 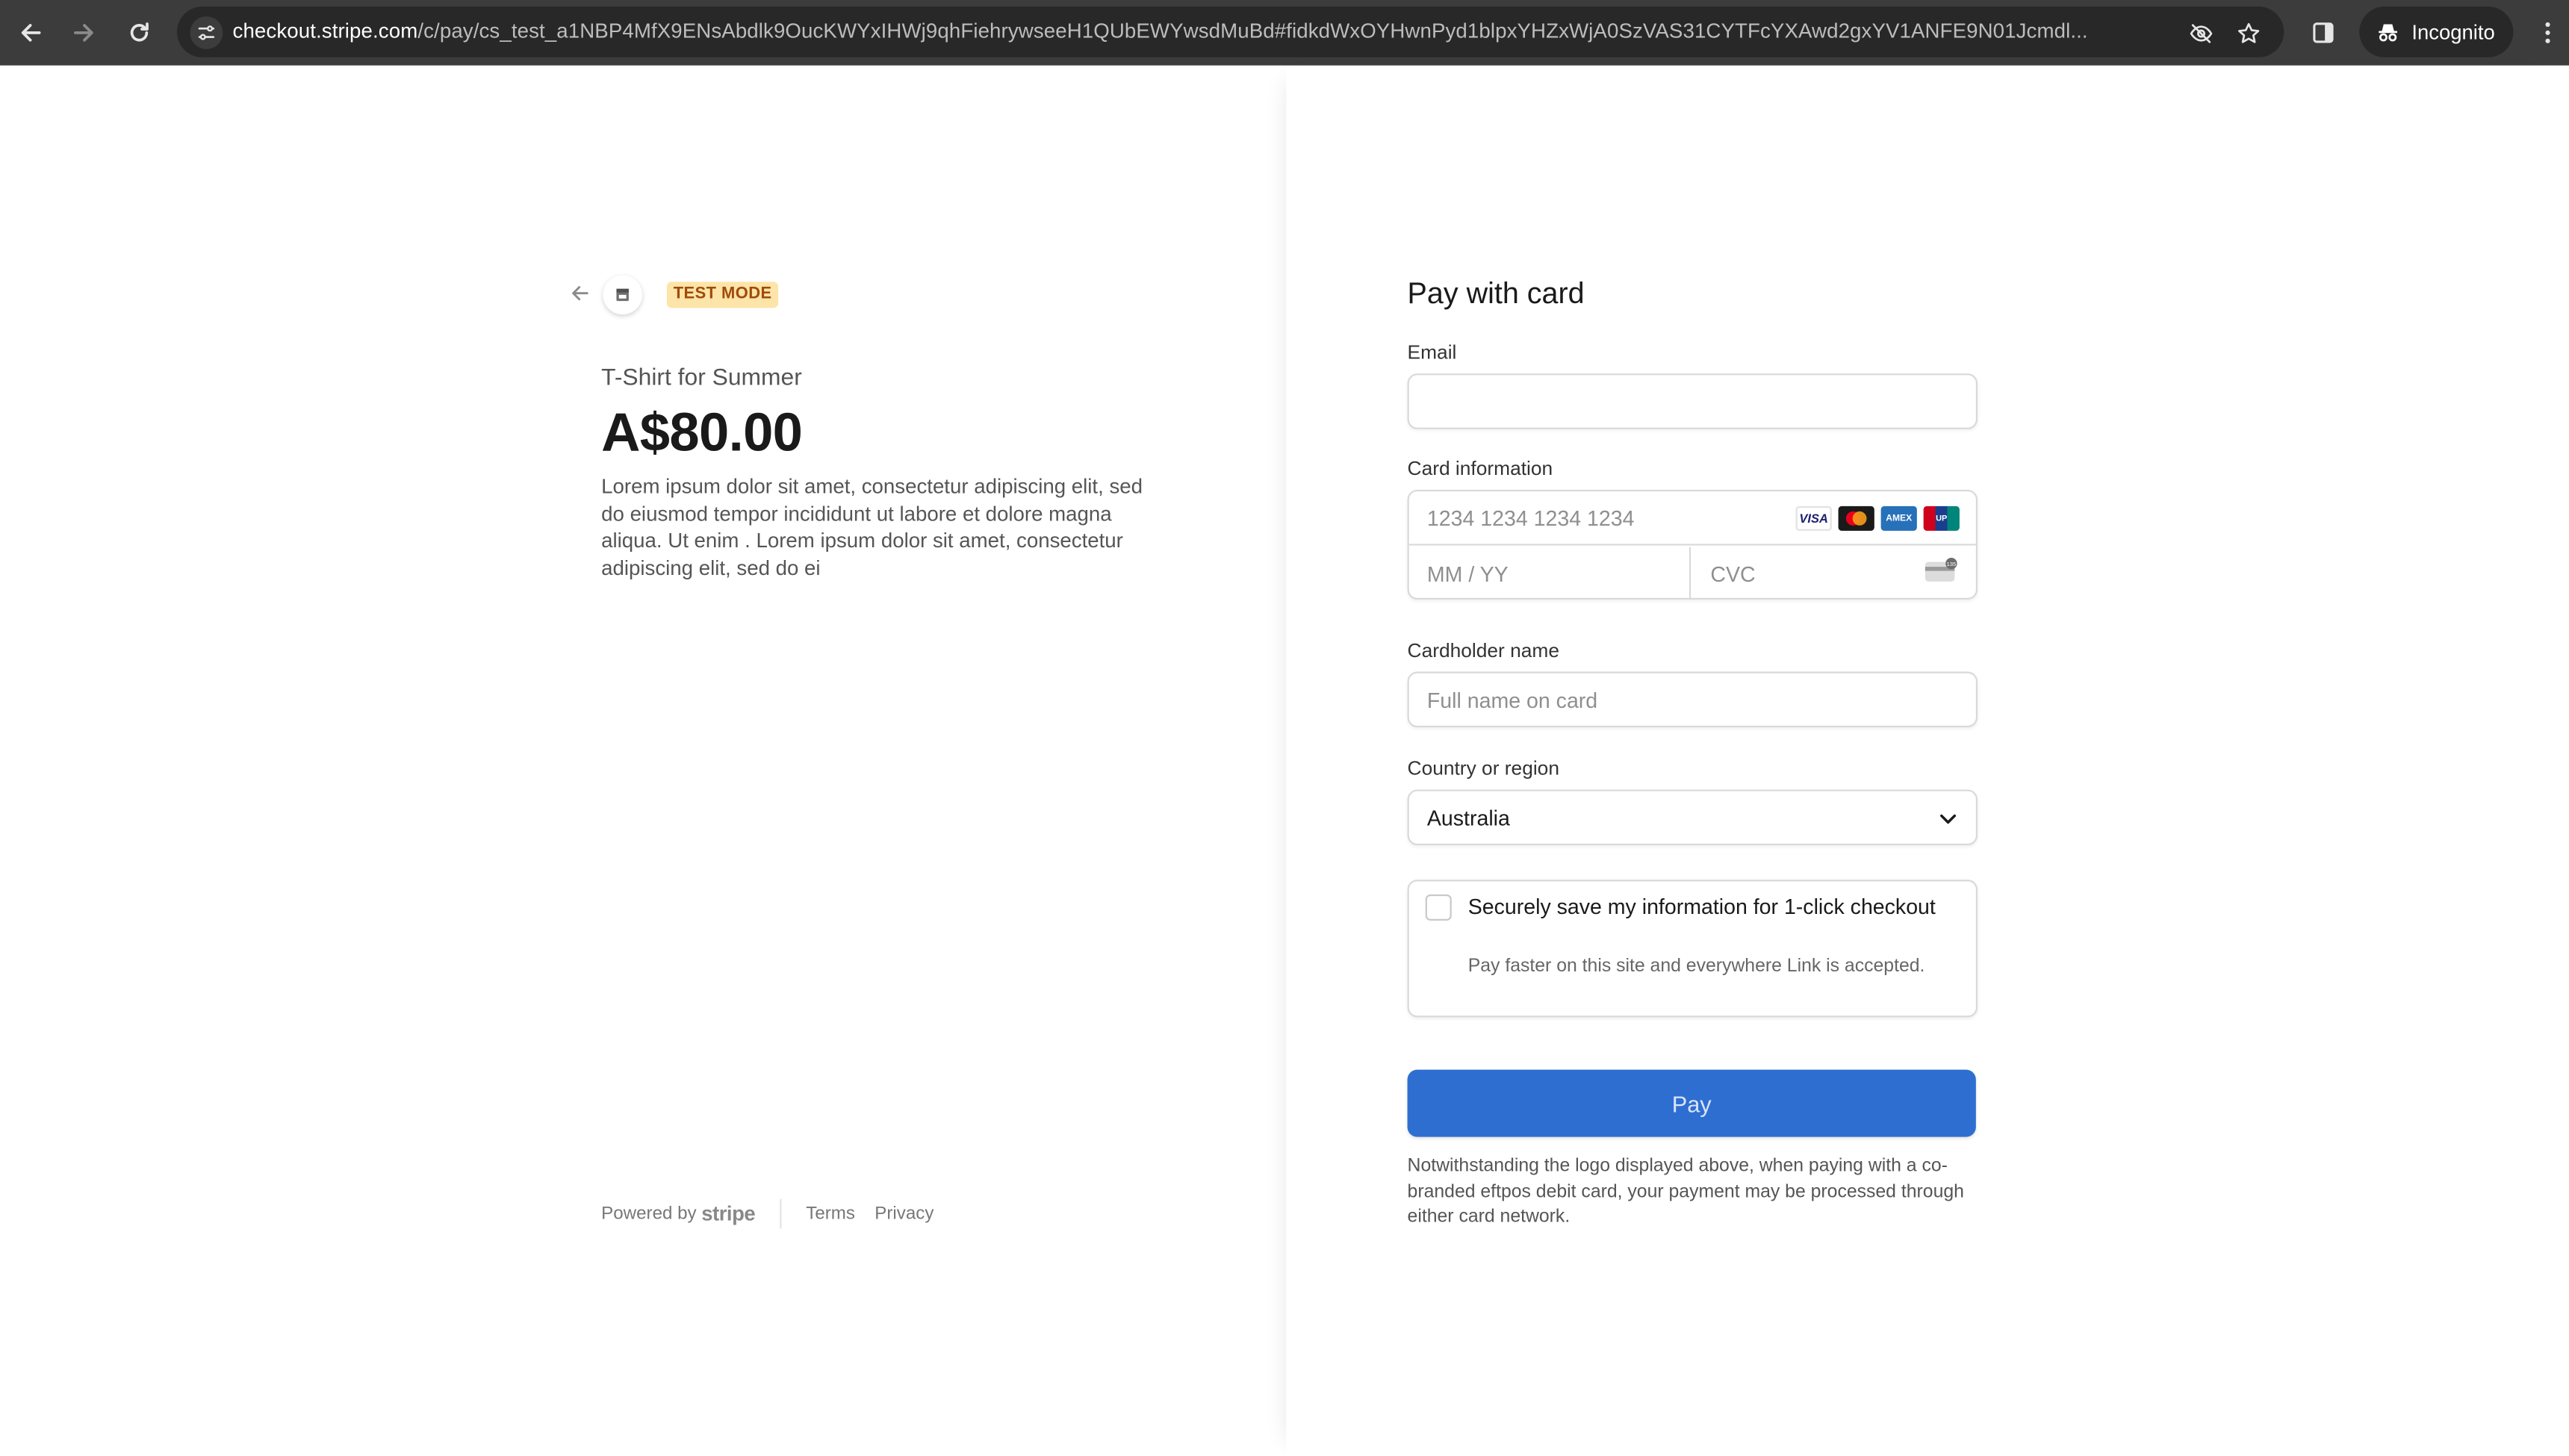 What do you see at coordinates (1467, 573) in the screenshot?
I see `expiry-placeholder: MM / YY` at bounding box center [1467, 573].